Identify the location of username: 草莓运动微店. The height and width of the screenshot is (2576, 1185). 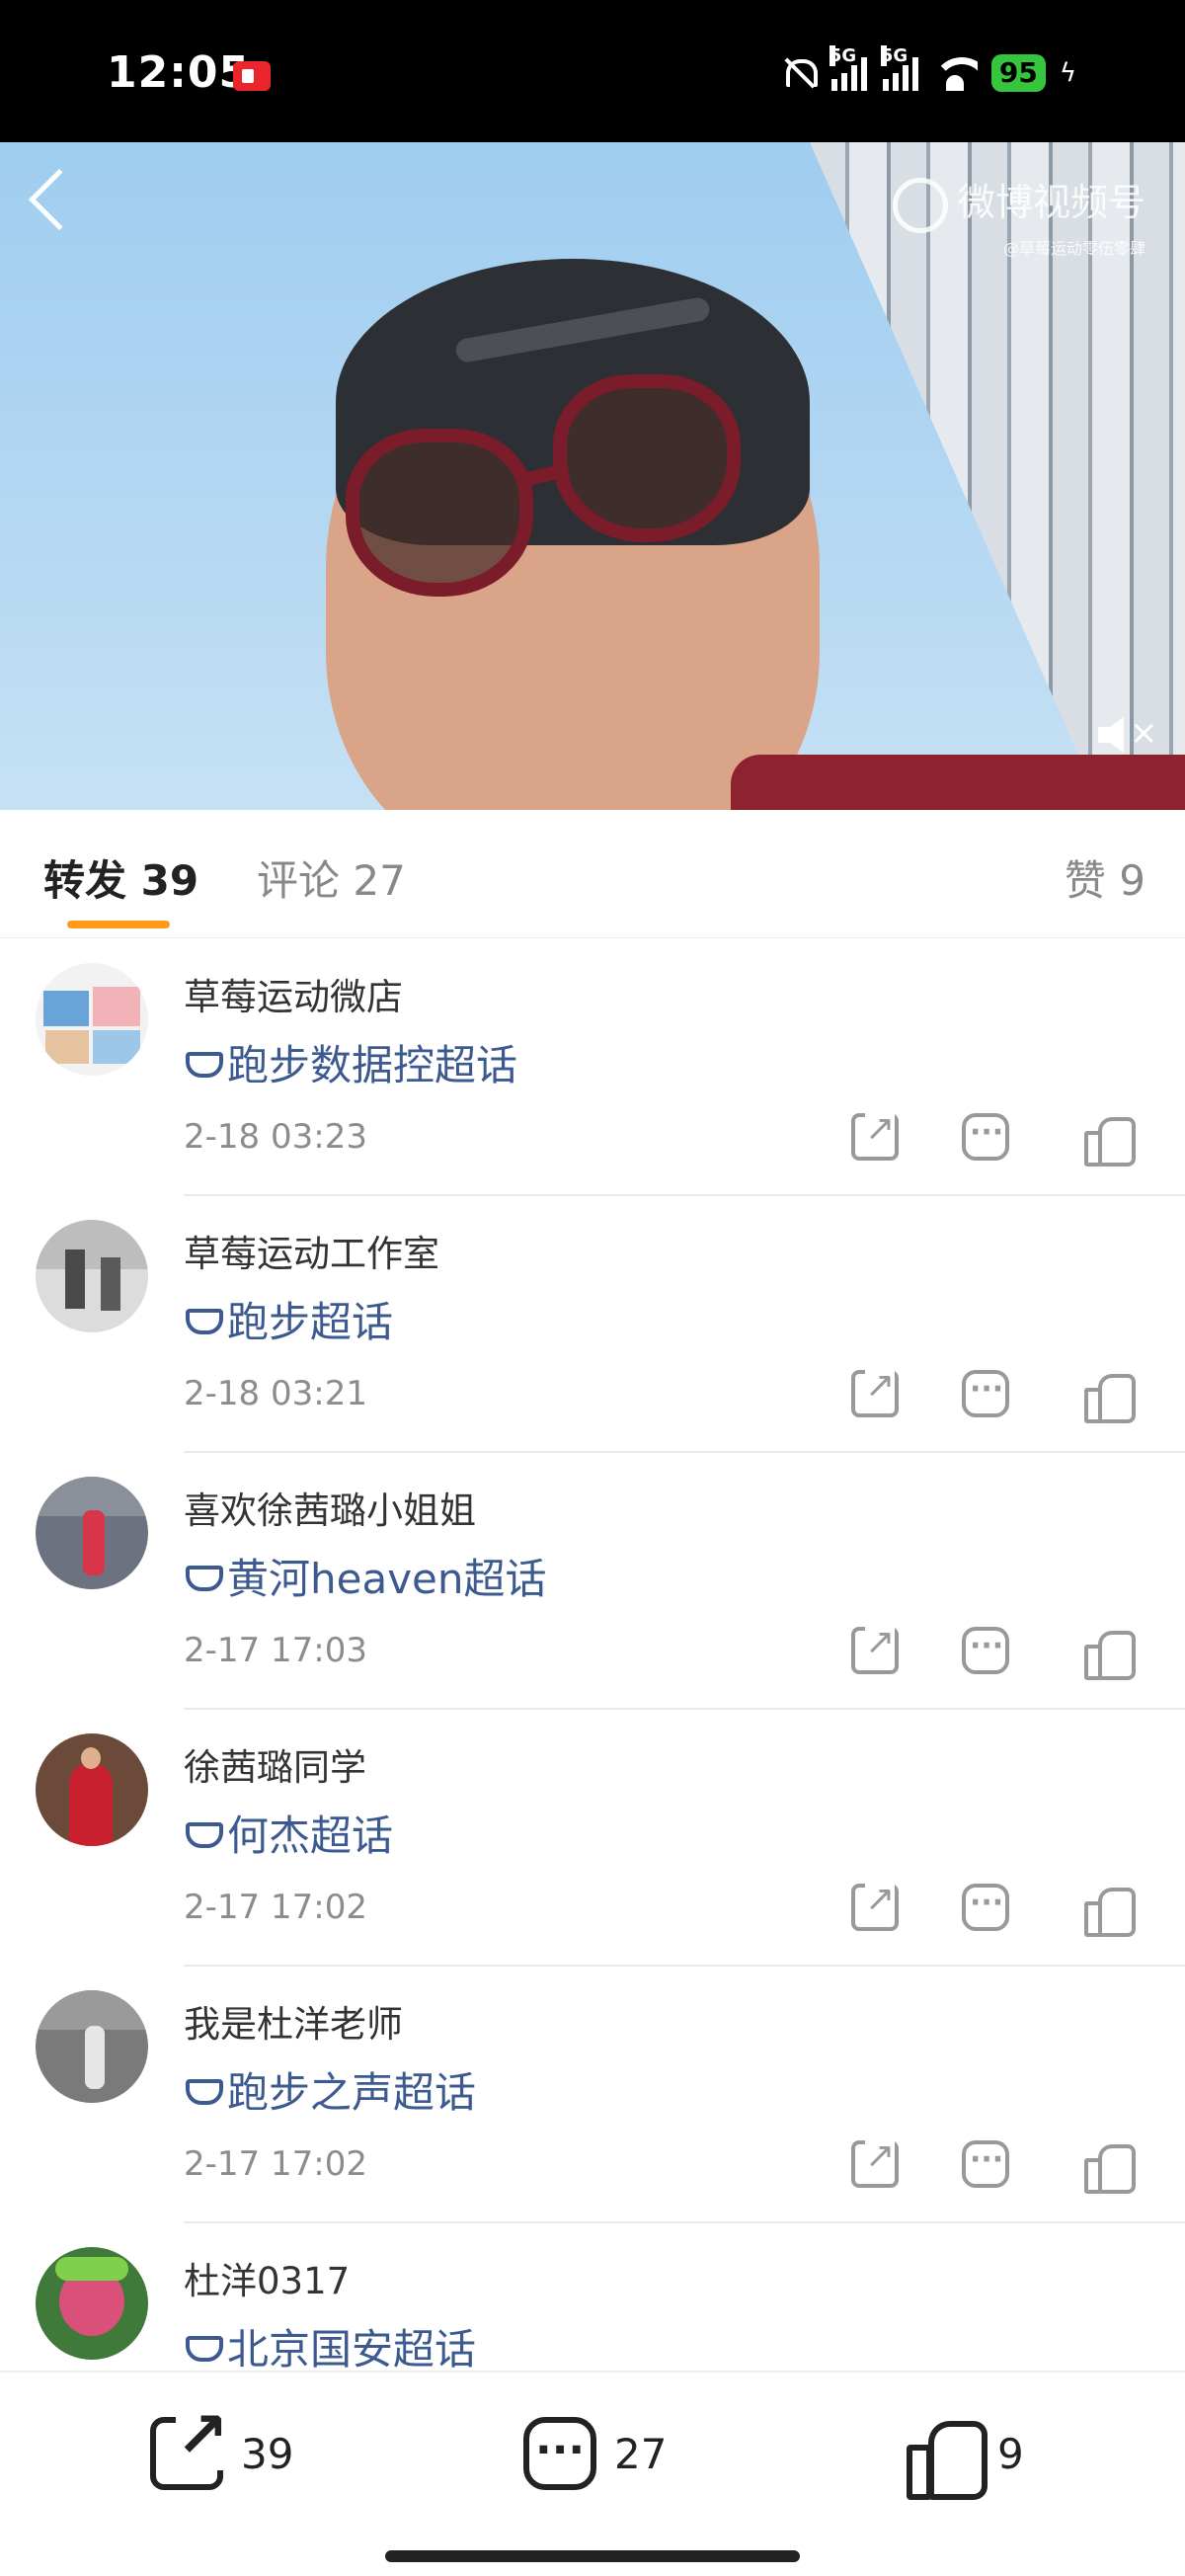
(293, 993).